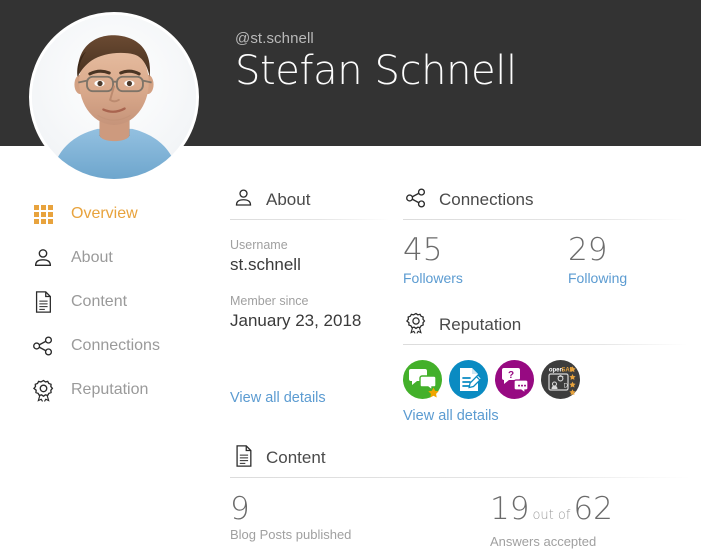 The image size is (701, 551). What do you see at coordinates (545, 219) in the screenshot?
I see `connections-divider` at bounding box center [545, 219].